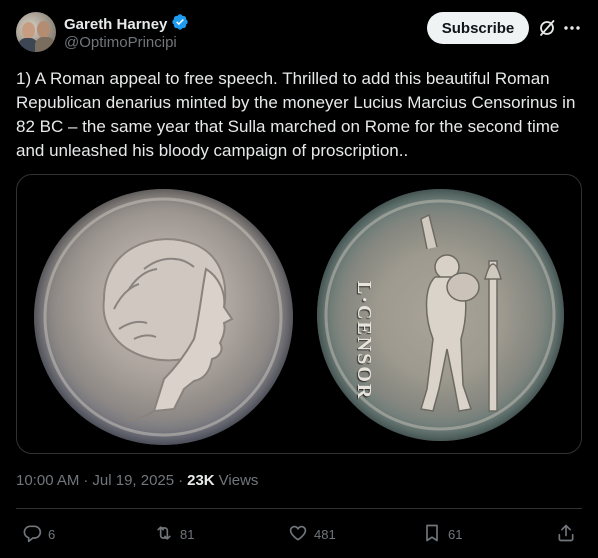  Describe the element at coordinates (299, 34) in the screenshot. I see `tweet-header: Gareth Harney @OptimoPrincipi Subscribe` at that location.